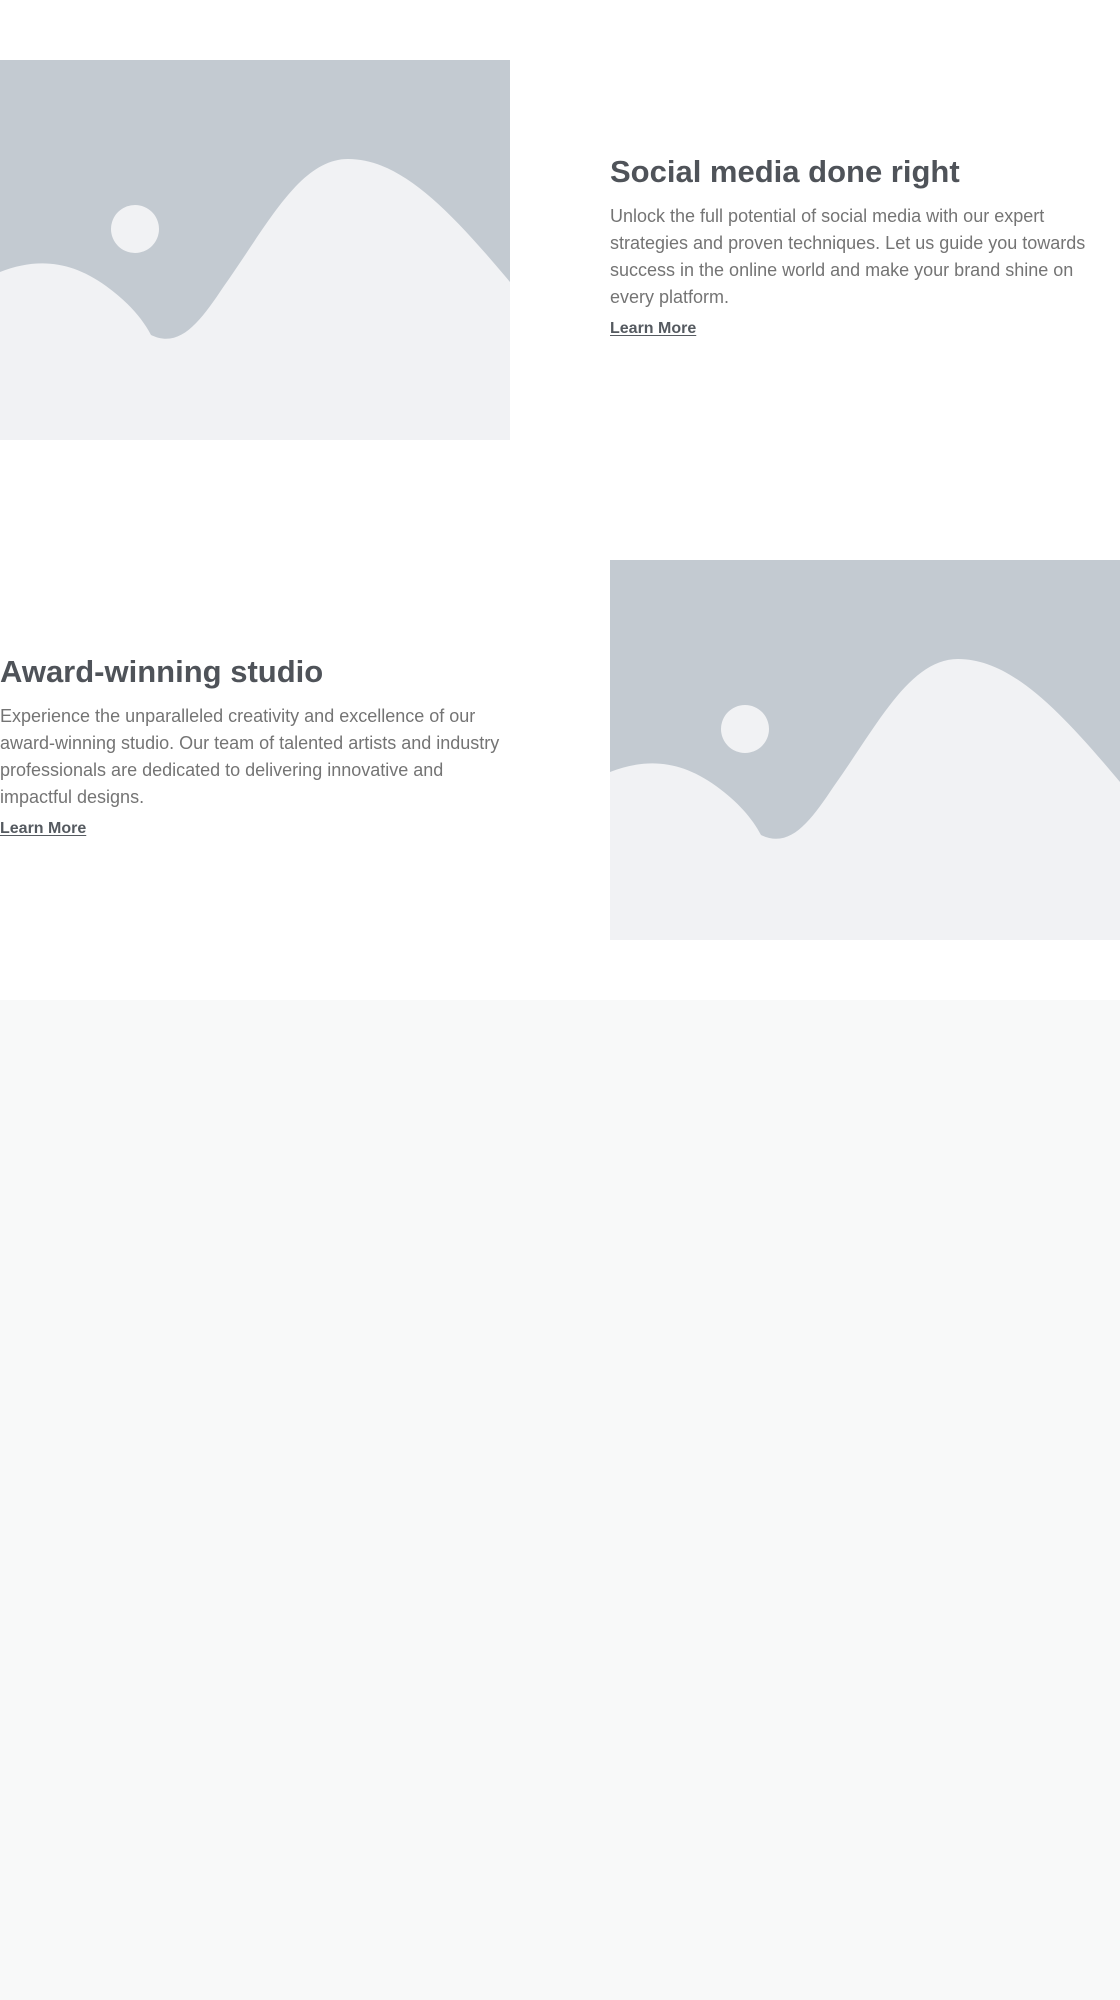 This screenshot has width=1120, height=2000. Describe the element at coordinates (785, 171) in the screenshot. I see `feature-title: Social media done right` at that location.